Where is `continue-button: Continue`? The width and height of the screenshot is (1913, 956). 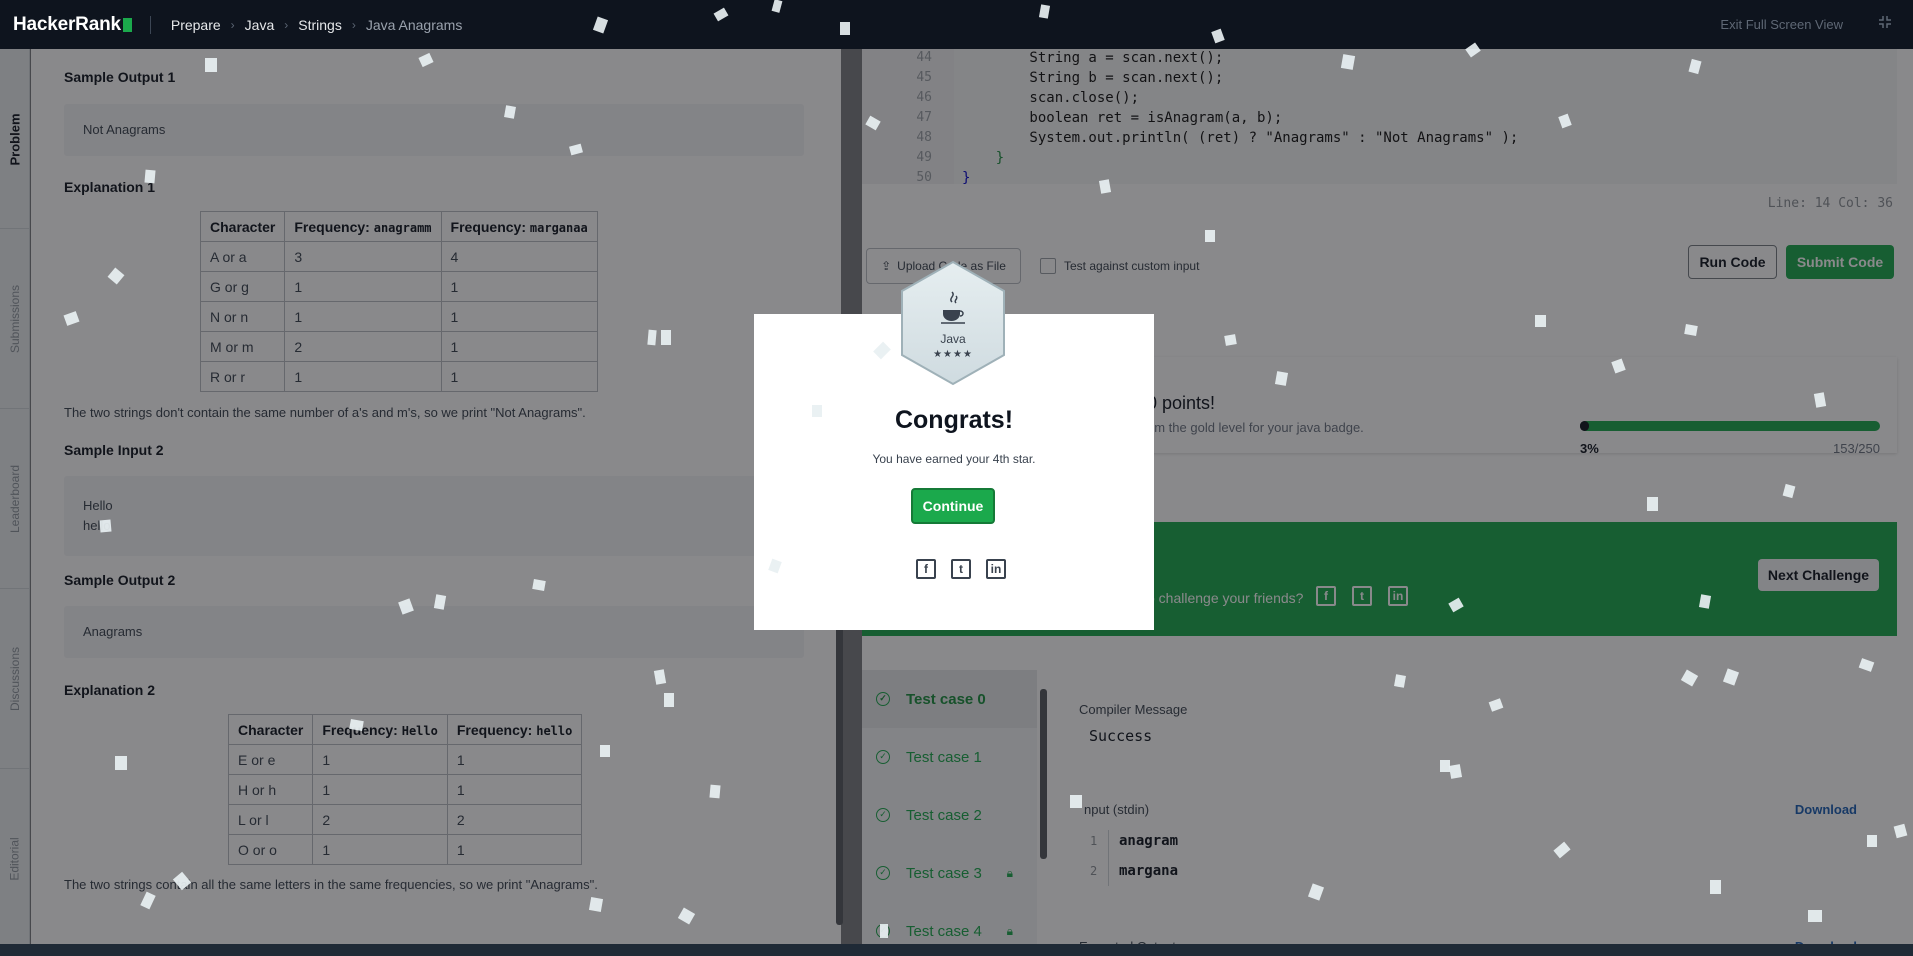 continue-button: Continue is located at coordinates (953, 506).